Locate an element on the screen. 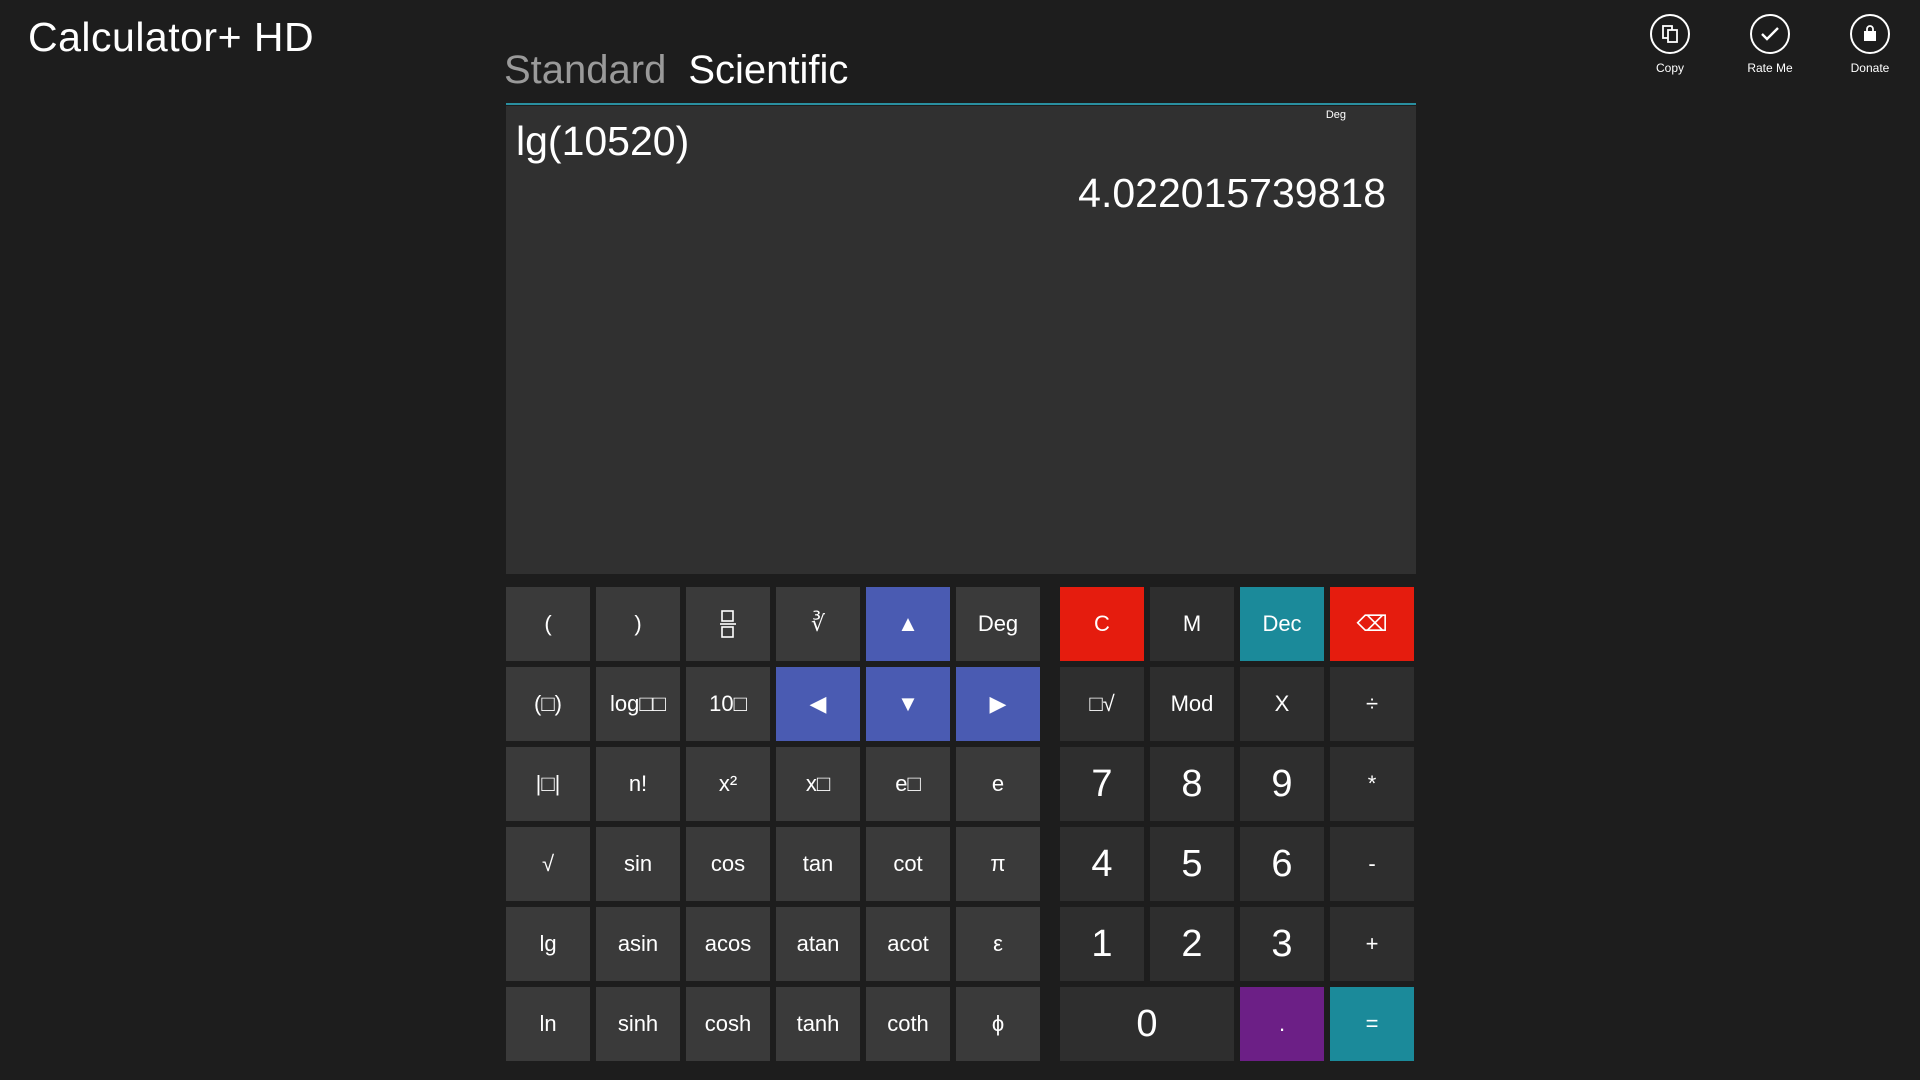 This screenshot has height=1080, width=1920. app-title: Calculator+ HD is located at coordinates (171, 37).